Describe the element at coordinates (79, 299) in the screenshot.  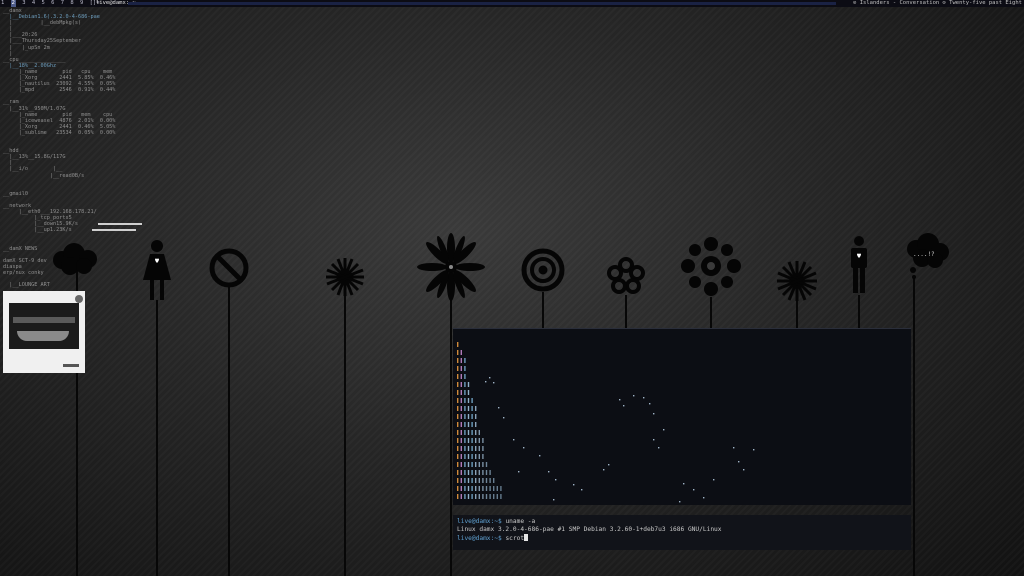
I see `album-badge-icon` at that location.